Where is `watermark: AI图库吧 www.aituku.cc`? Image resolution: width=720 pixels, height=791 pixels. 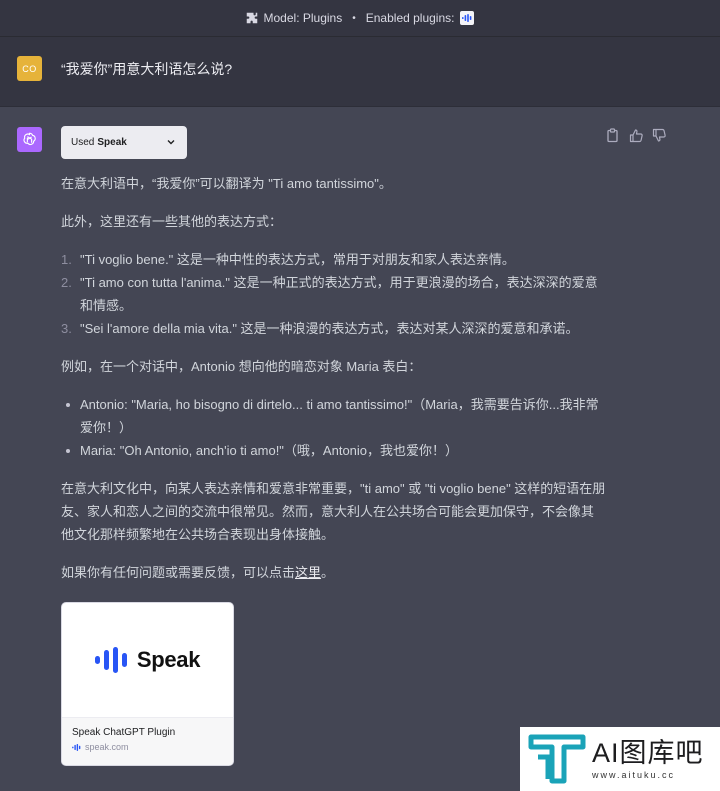 watermark: AI图库吧 www.aituku.cc is located at coordinates (620, 759).